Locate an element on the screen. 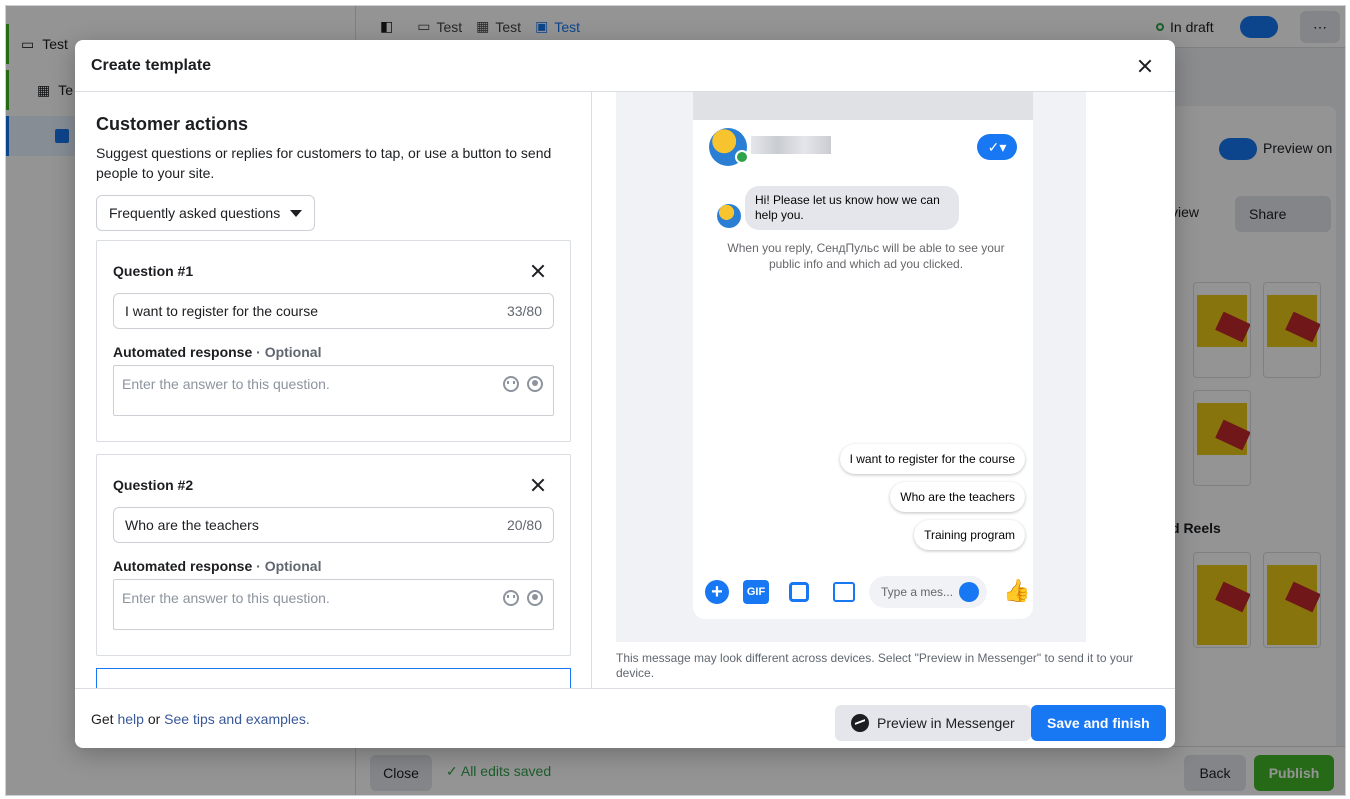 The height and width of the screenshot is (799, 1350). action-type-dropdown: Frequently asked questions is located at coordinates (206, 213).